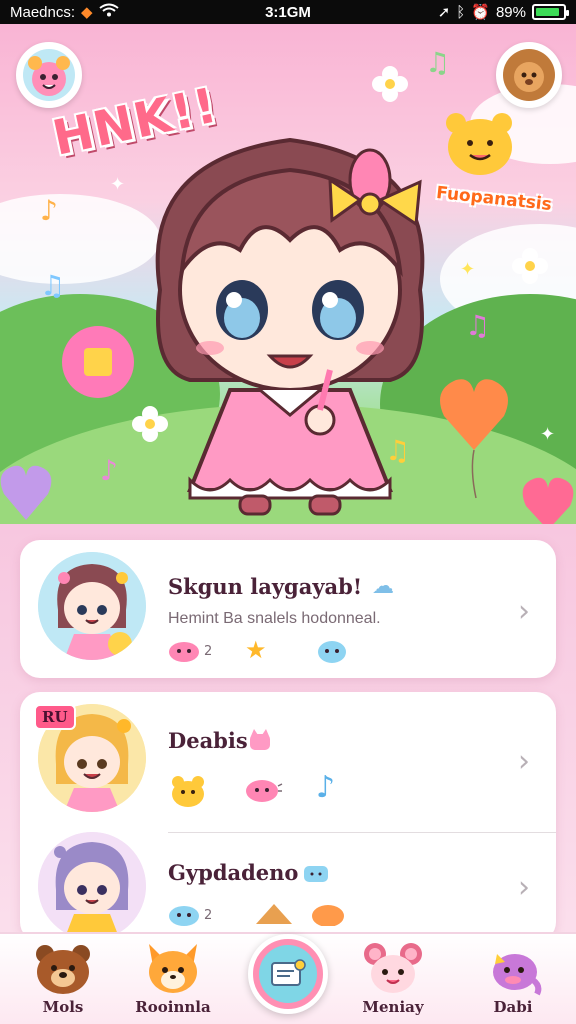  Describe the element at coordinates (173, 1007) in the screenshot. I see `nav-label: Rooinnla` at that location.